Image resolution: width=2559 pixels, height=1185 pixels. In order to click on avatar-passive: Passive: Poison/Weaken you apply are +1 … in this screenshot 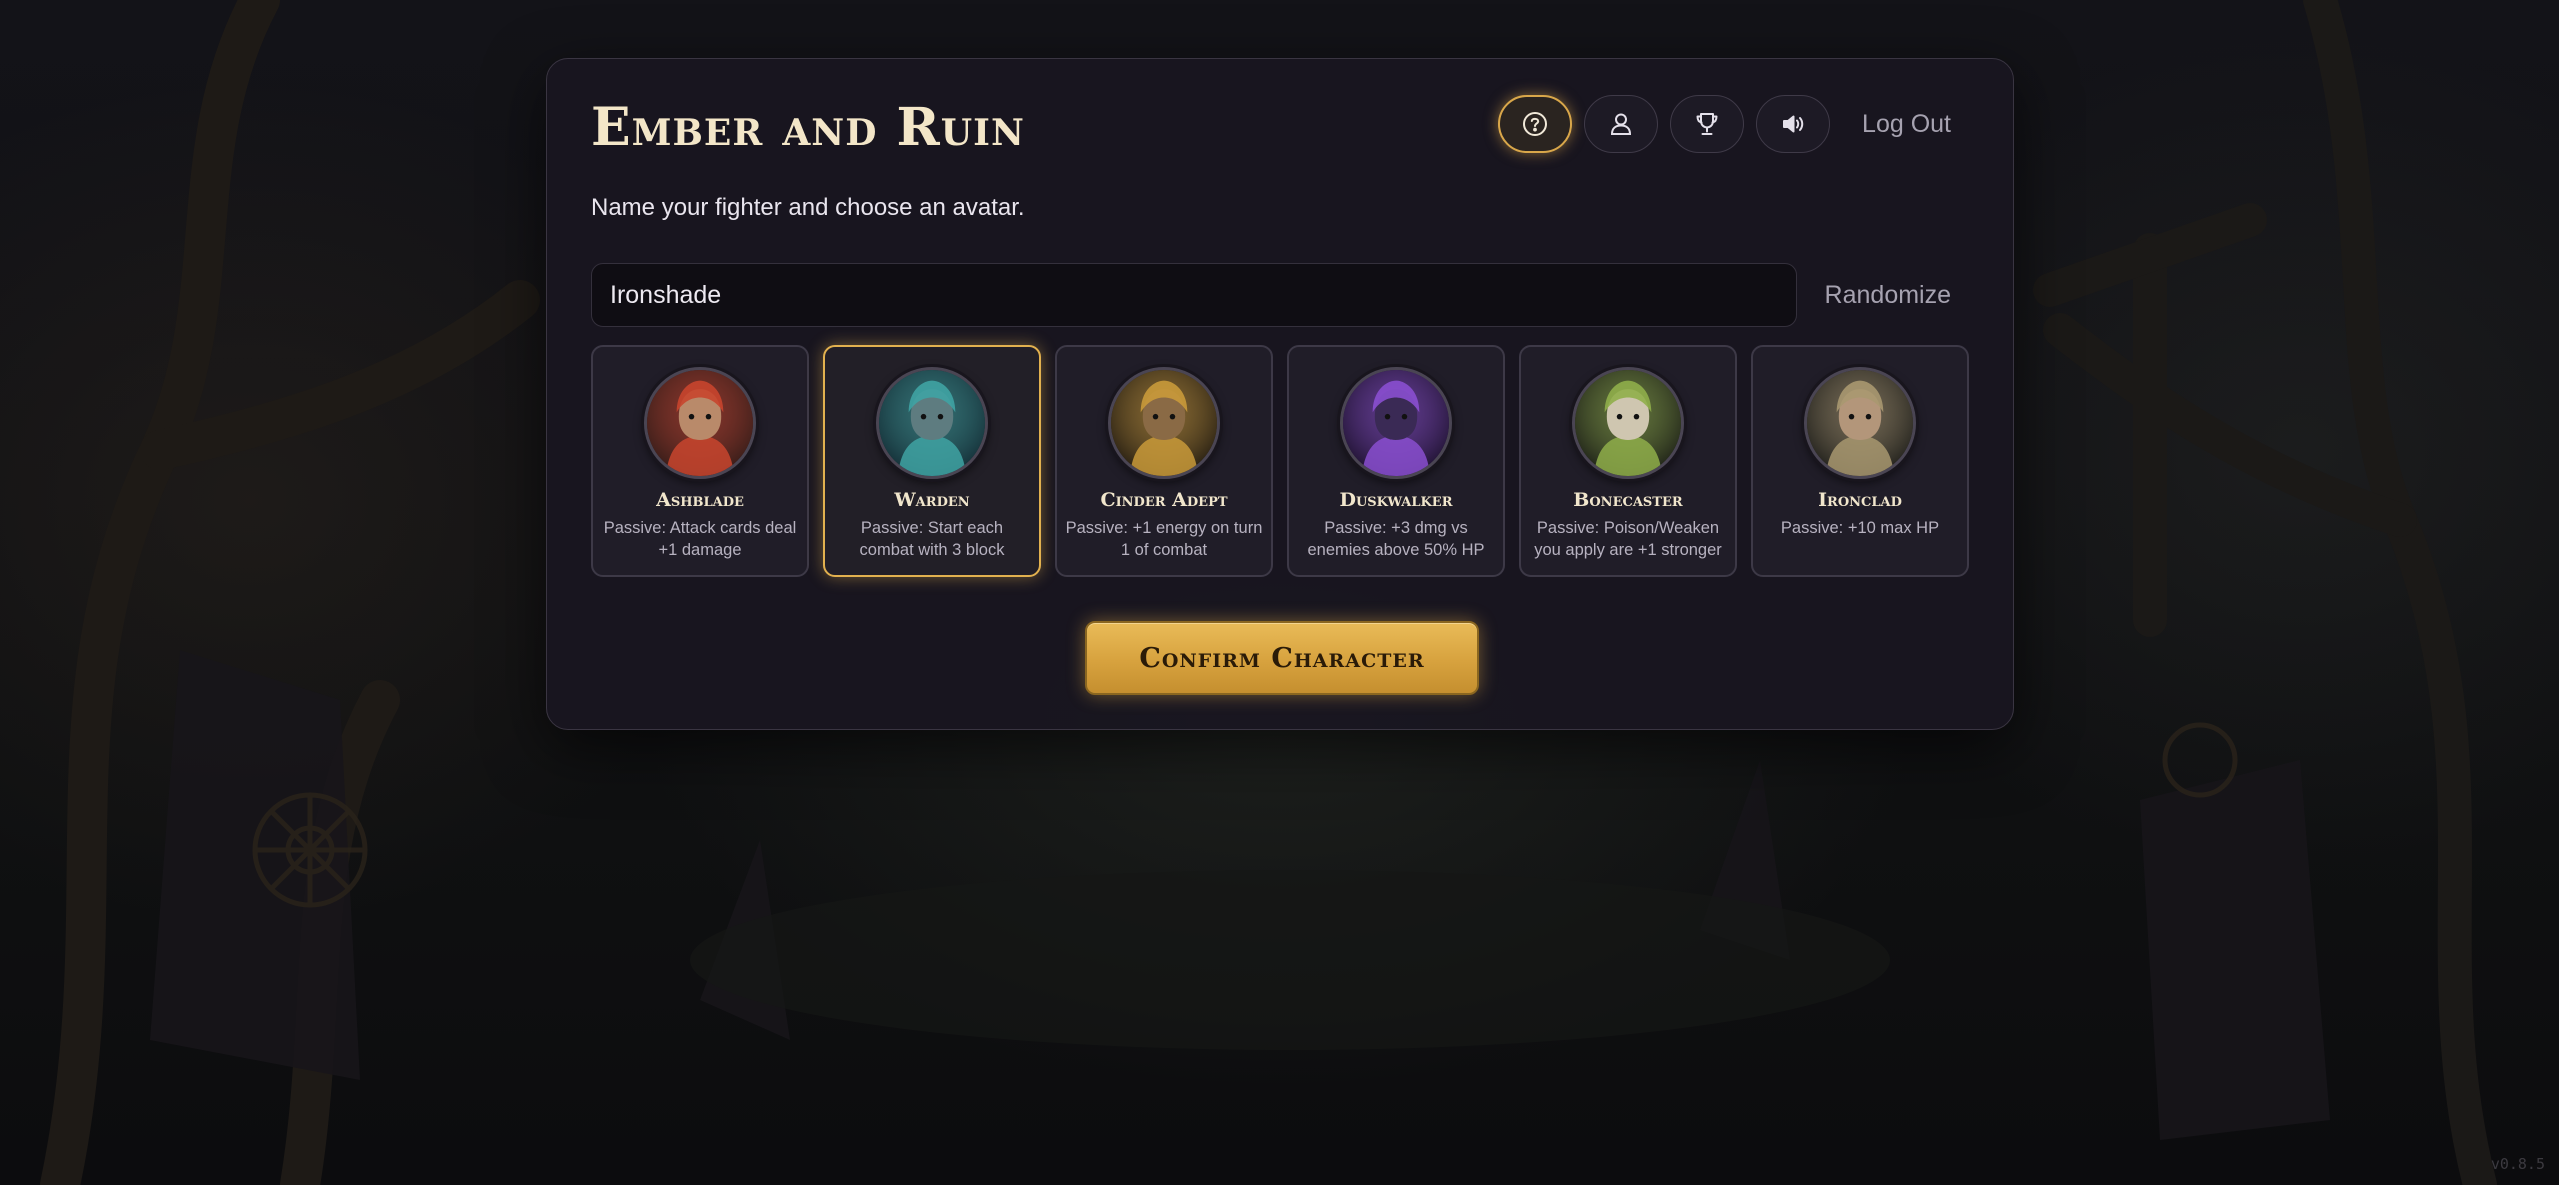, I will do `click(1628, 539)`.